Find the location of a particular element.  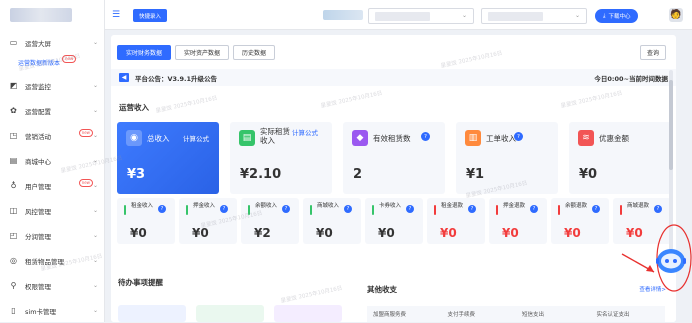

sub-metric-name: 租金收入 is located at coordinates (142, 206).